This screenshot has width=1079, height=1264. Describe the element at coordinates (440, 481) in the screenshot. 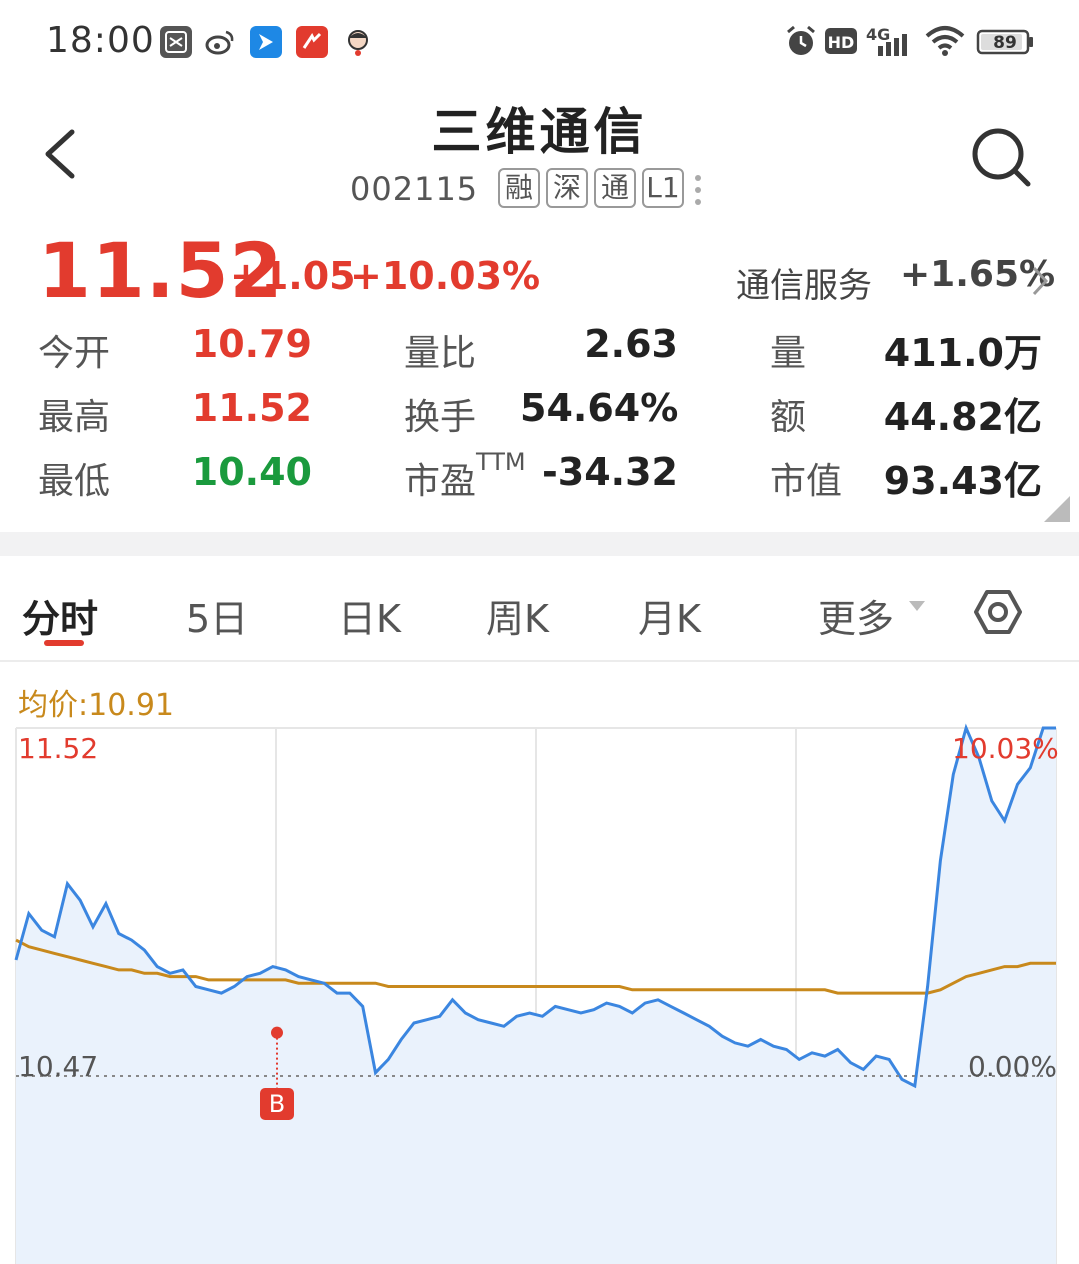

I see `stat-label-pe-text: 市盈` at that location.